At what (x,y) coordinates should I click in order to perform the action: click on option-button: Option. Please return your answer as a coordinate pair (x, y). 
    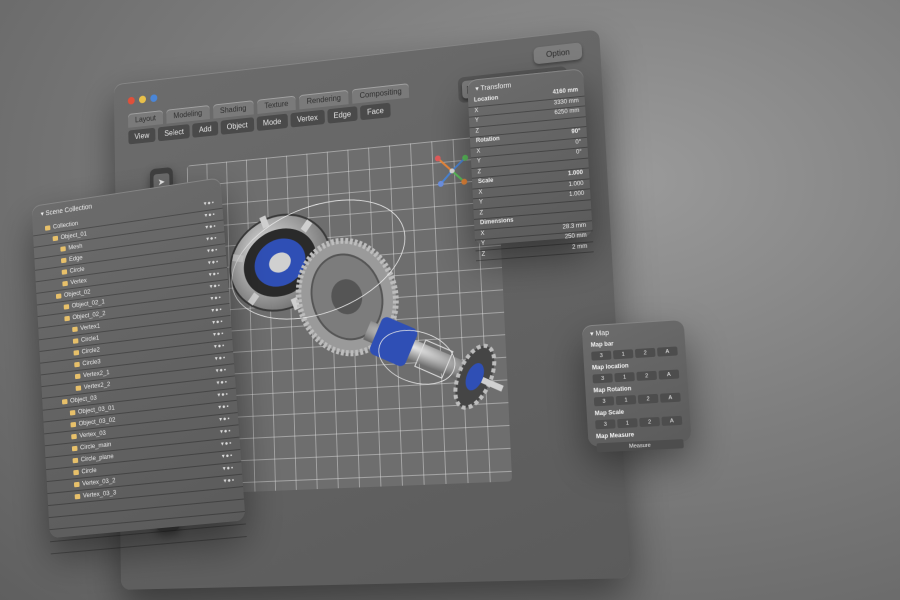
    Looking at the image, I should click on (558, 53).